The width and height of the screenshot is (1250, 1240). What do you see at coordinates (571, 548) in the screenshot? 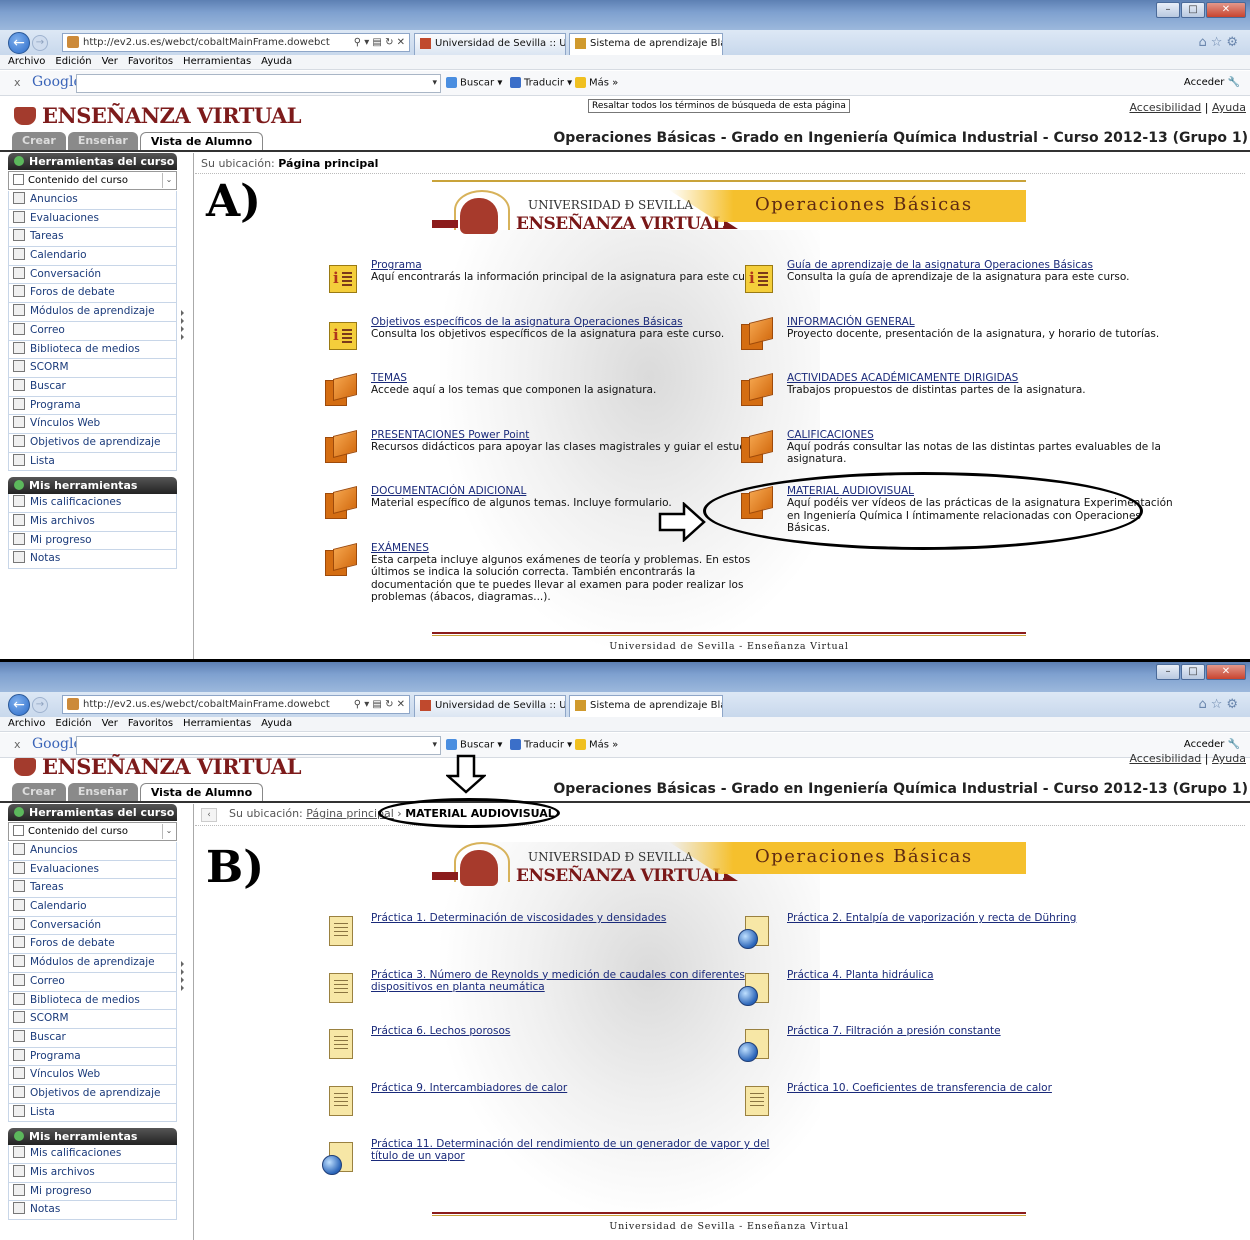
I see `item-link: EXÁMENES` at bounding box center [571, 548].